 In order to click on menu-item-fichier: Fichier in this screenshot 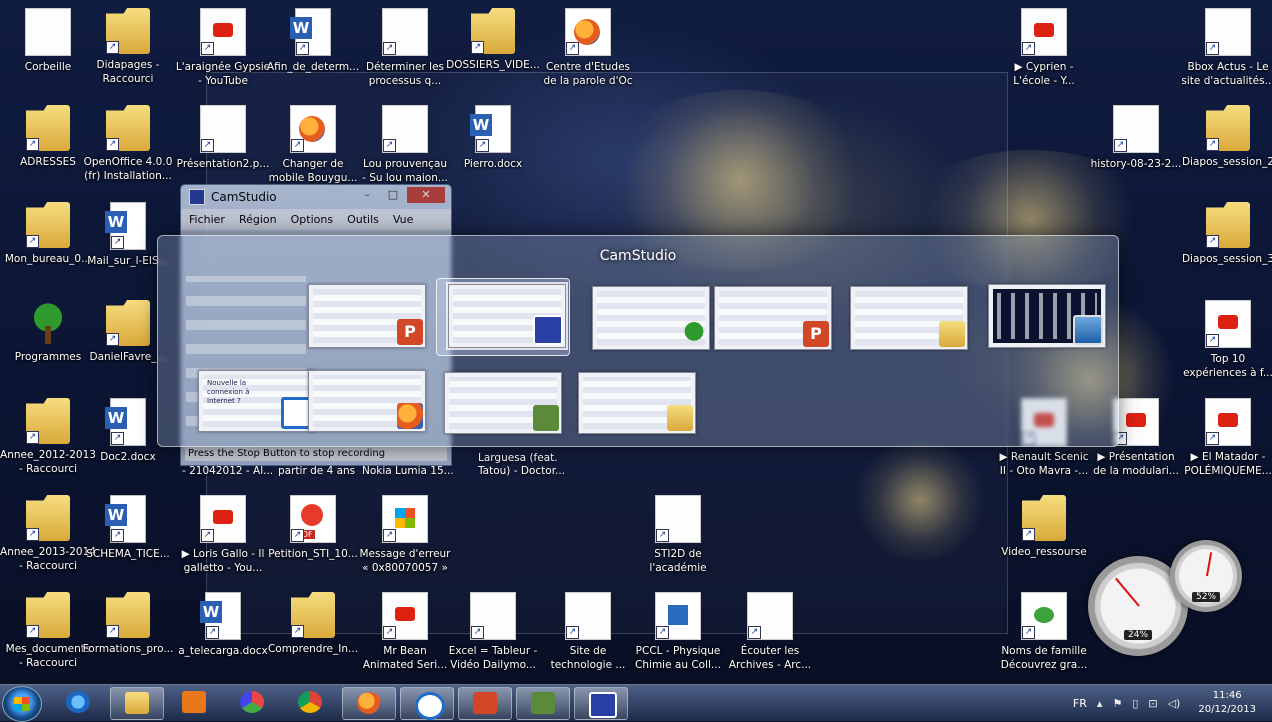, I will do `click(207, 219)`.